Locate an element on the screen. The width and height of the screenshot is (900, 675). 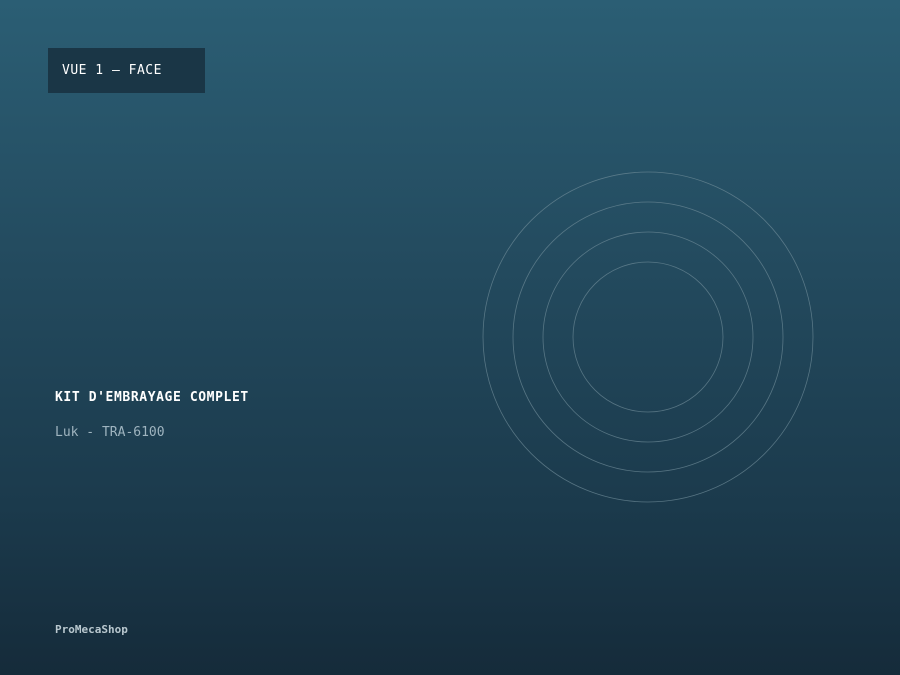
ring-inner is located at coordinates (648, 337).